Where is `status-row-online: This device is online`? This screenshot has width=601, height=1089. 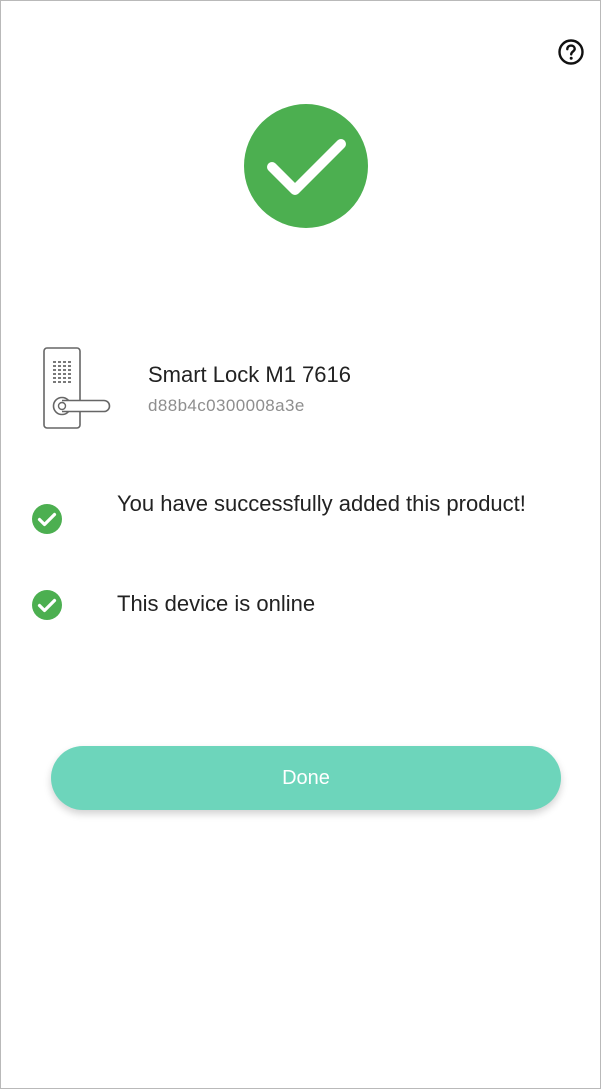
status-row-online: This device is online is located at coordinates (301, 605).